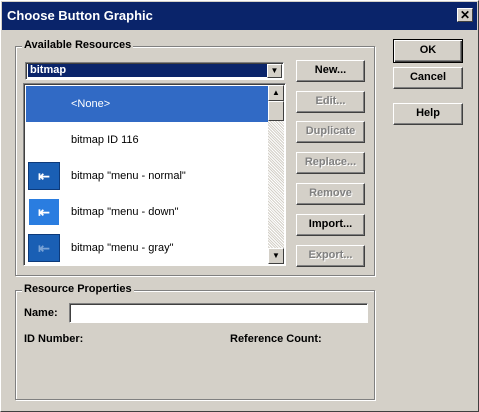  Describe the element at coordinates (428, 51) in the screenshot. I see `ok-button: OK` at that location.